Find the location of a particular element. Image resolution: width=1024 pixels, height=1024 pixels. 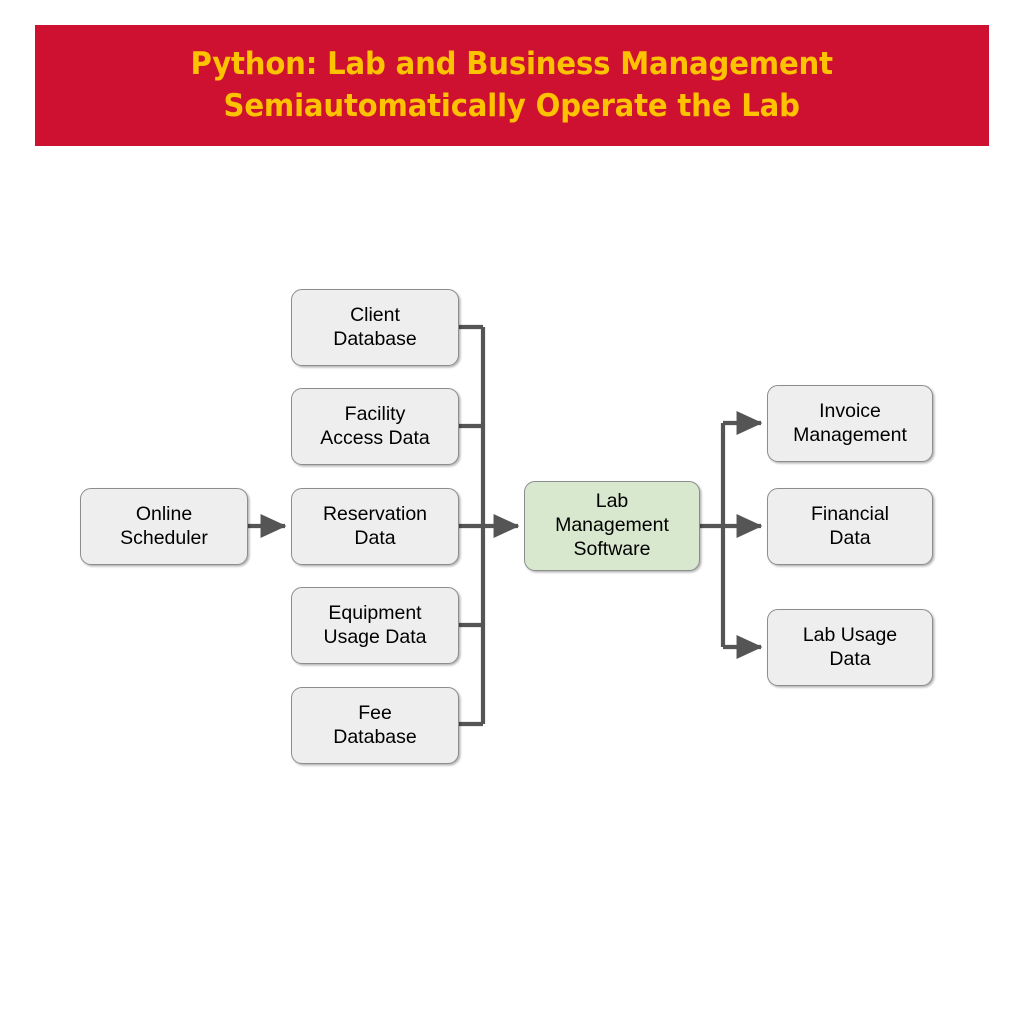

node-label: Online Scheduler is located at coordinates (164, 525).